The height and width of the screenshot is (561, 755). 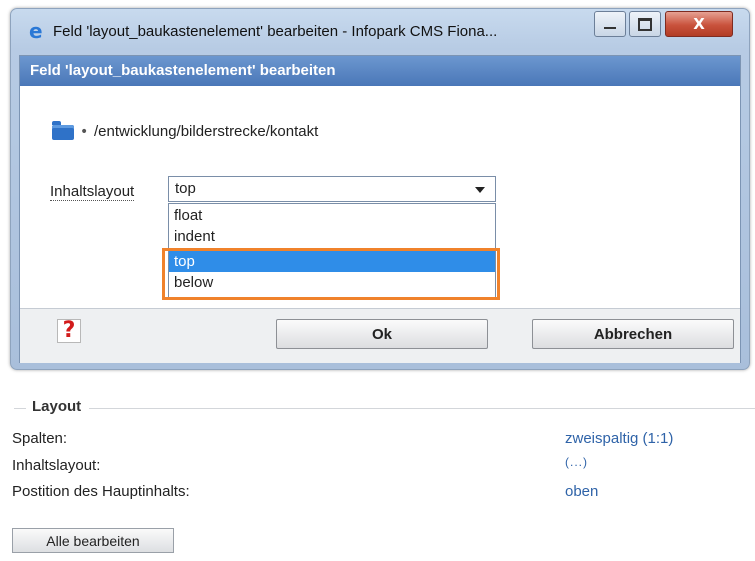 I want to click on layout-section-title: Layout, so click(x=58, y=406).